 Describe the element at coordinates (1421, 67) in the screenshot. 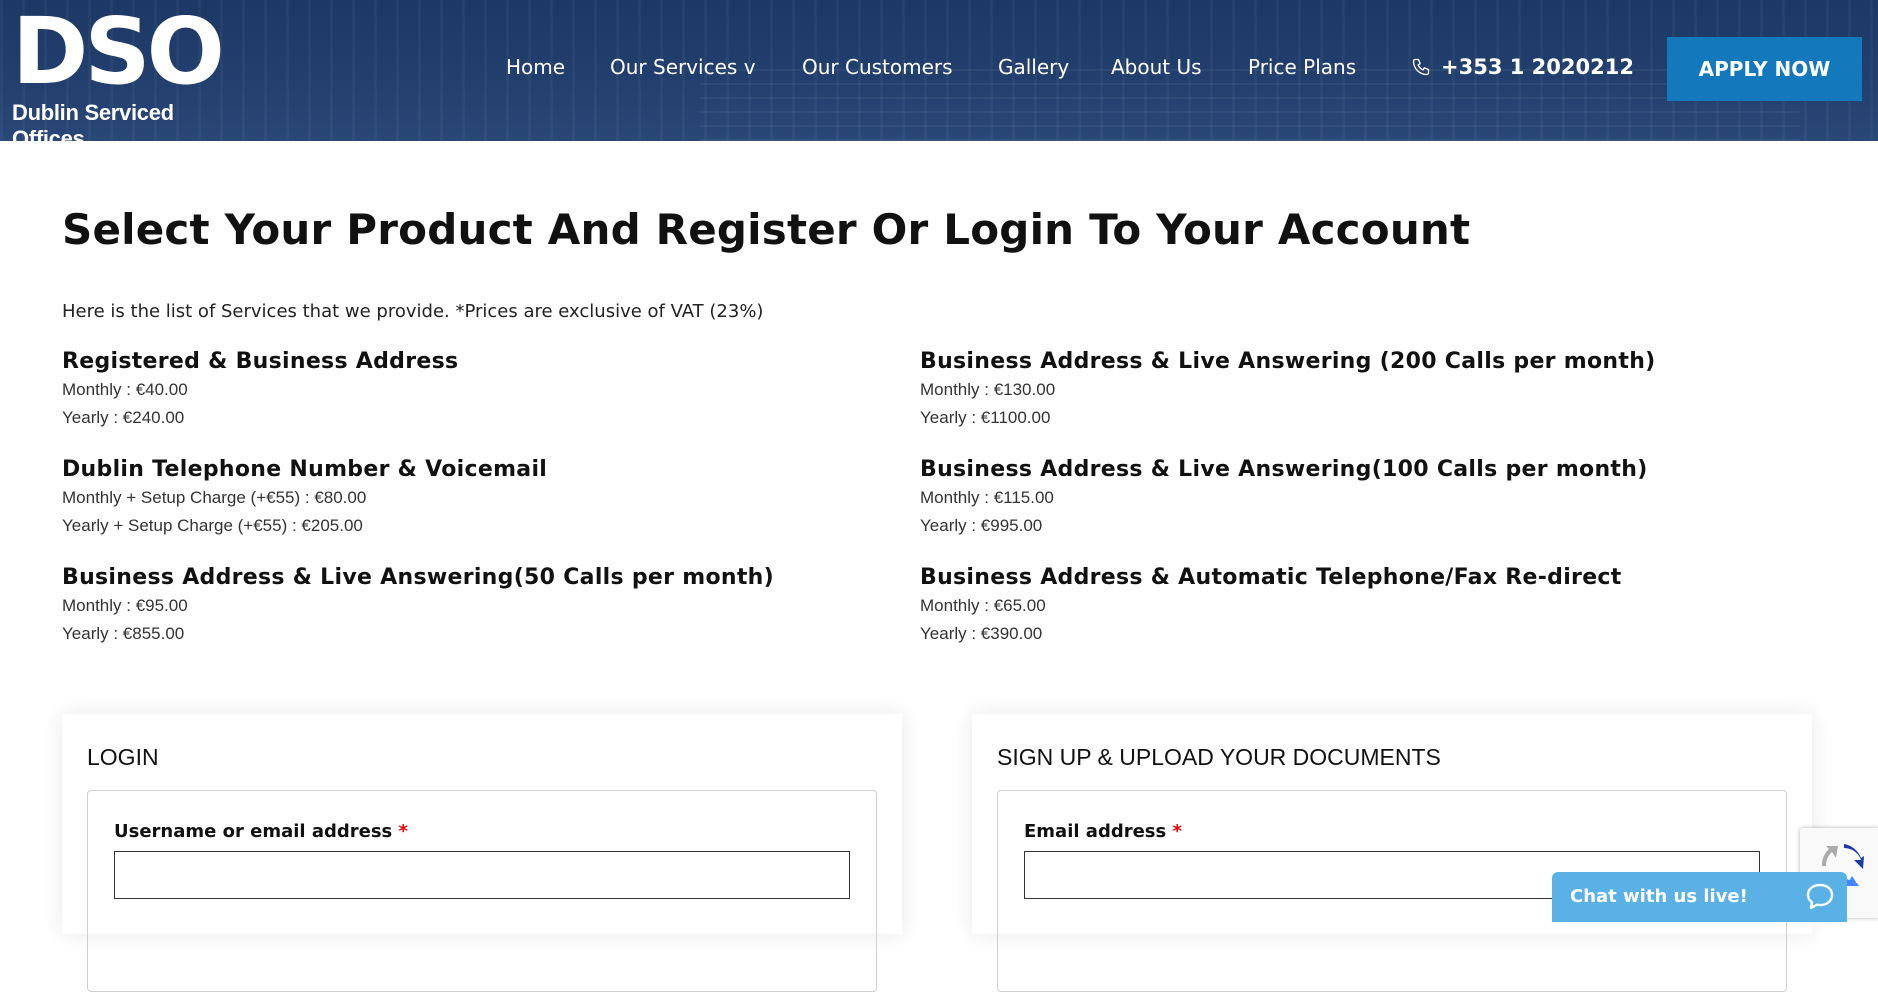

I see `phone-icon` at that location.